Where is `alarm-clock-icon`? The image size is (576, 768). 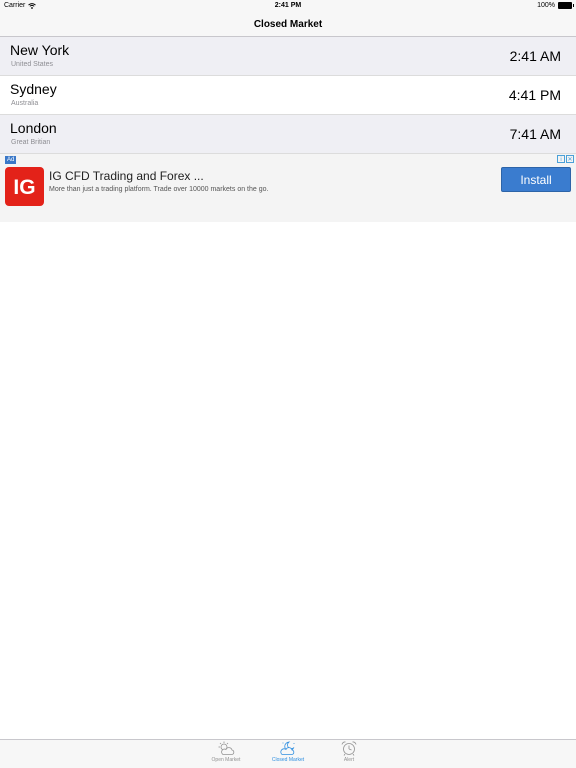
alarm-clock-icon is located at coordinates (349, 748).